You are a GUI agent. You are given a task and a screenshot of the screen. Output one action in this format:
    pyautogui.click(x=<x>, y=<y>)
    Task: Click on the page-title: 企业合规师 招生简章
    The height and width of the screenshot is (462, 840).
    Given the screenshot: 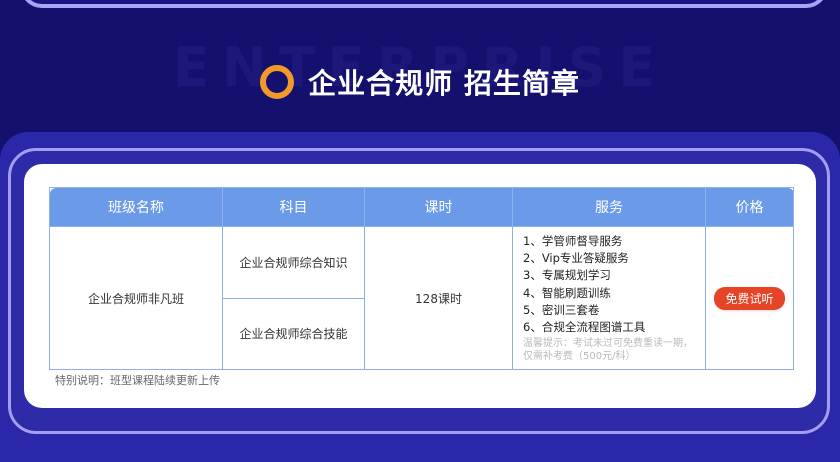 What is the action you would take?
    pyautogui.click(x=444, y=83)
    